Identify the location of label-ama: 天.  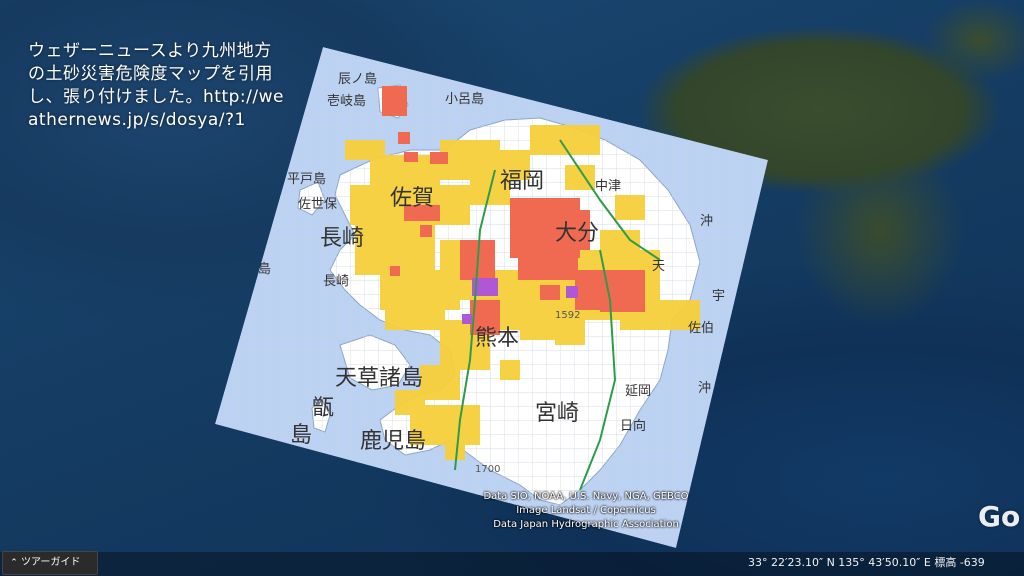
(658, 266).